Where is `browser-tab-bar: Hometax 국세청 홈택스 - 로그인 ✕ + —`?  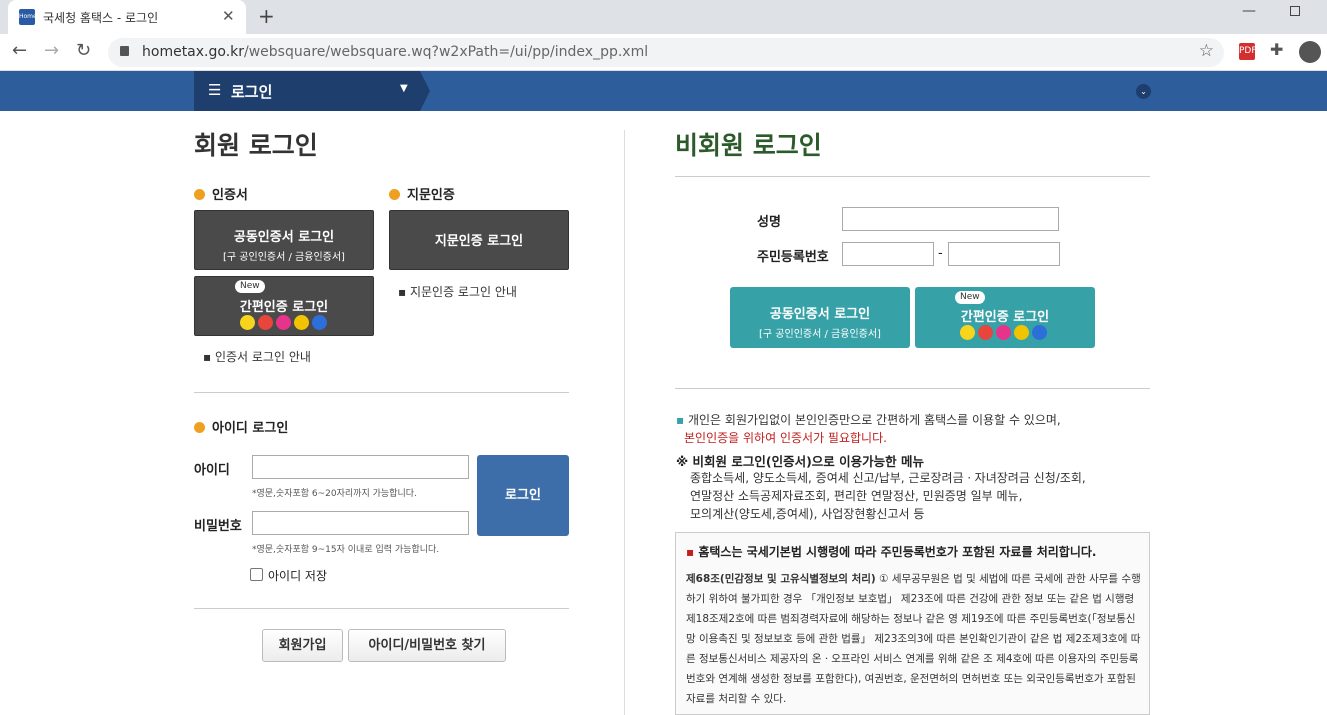
browser-tab-bar: Hometax 국세청 홈택스 - 로그인 ✕ + — is located at coordinates (663, 17).